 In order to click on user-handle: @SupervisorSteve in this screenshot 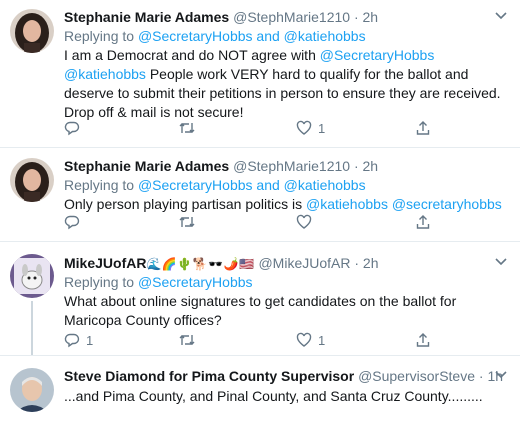, I will do `click(416, 376)`.